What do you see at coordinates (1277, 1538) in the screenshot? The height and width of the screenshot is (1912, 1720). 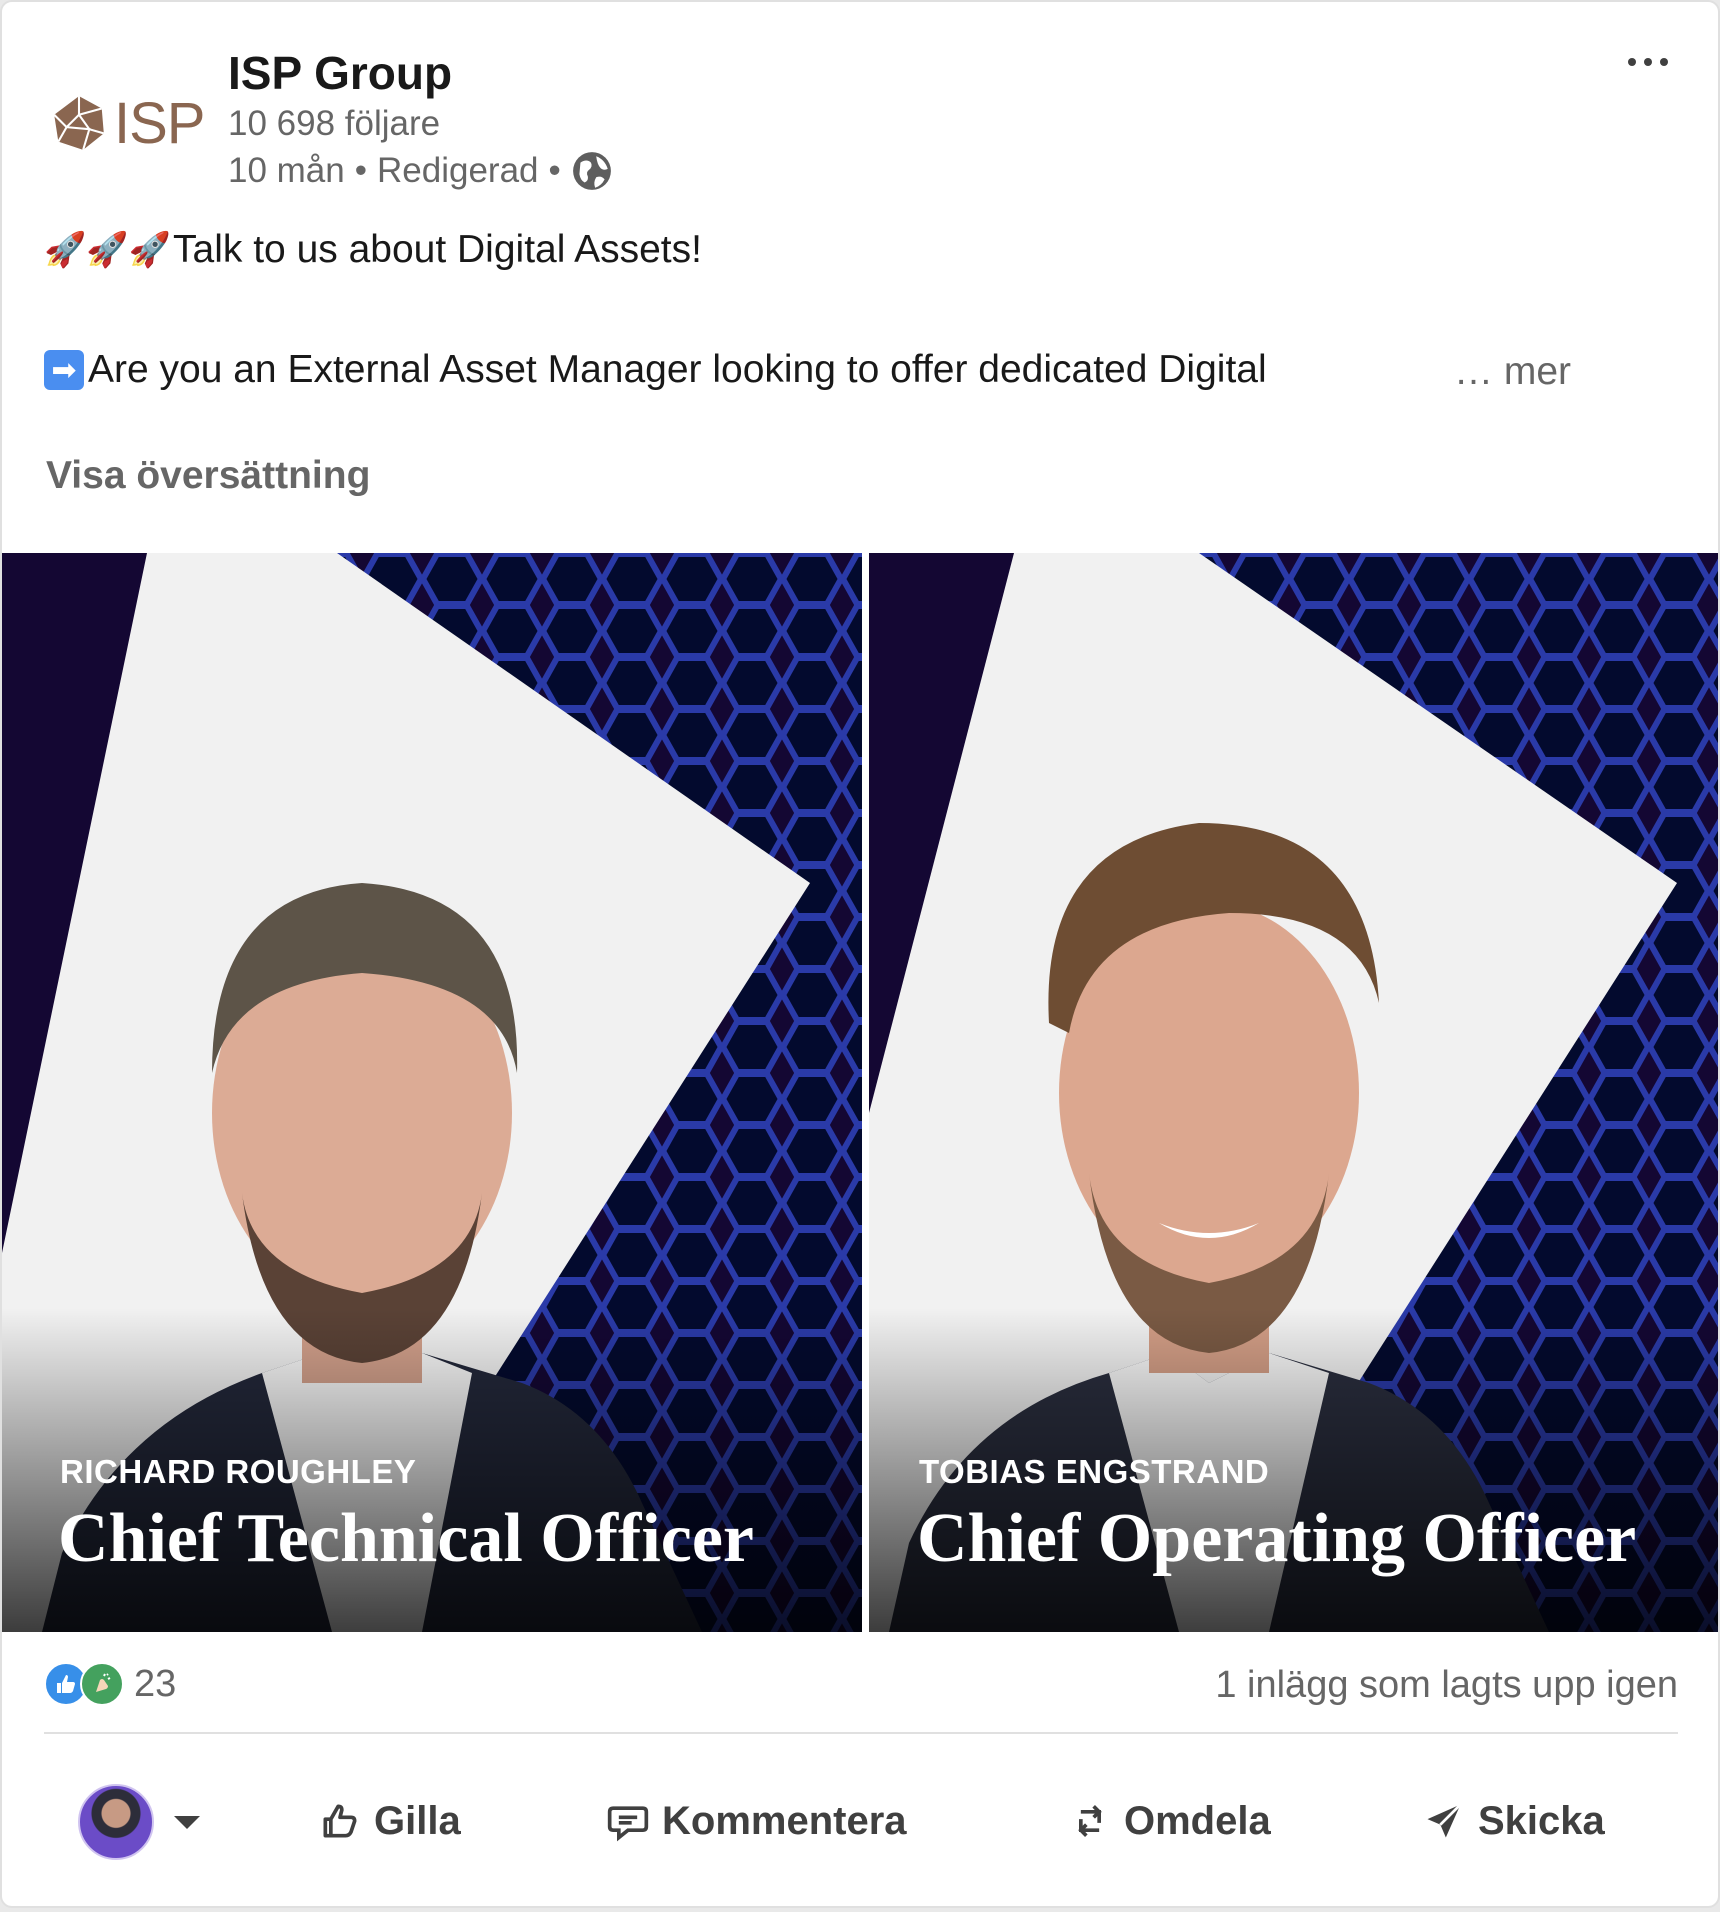 I see `person-title: Chief Operating Officer` at bounding box center [1277, 1538].